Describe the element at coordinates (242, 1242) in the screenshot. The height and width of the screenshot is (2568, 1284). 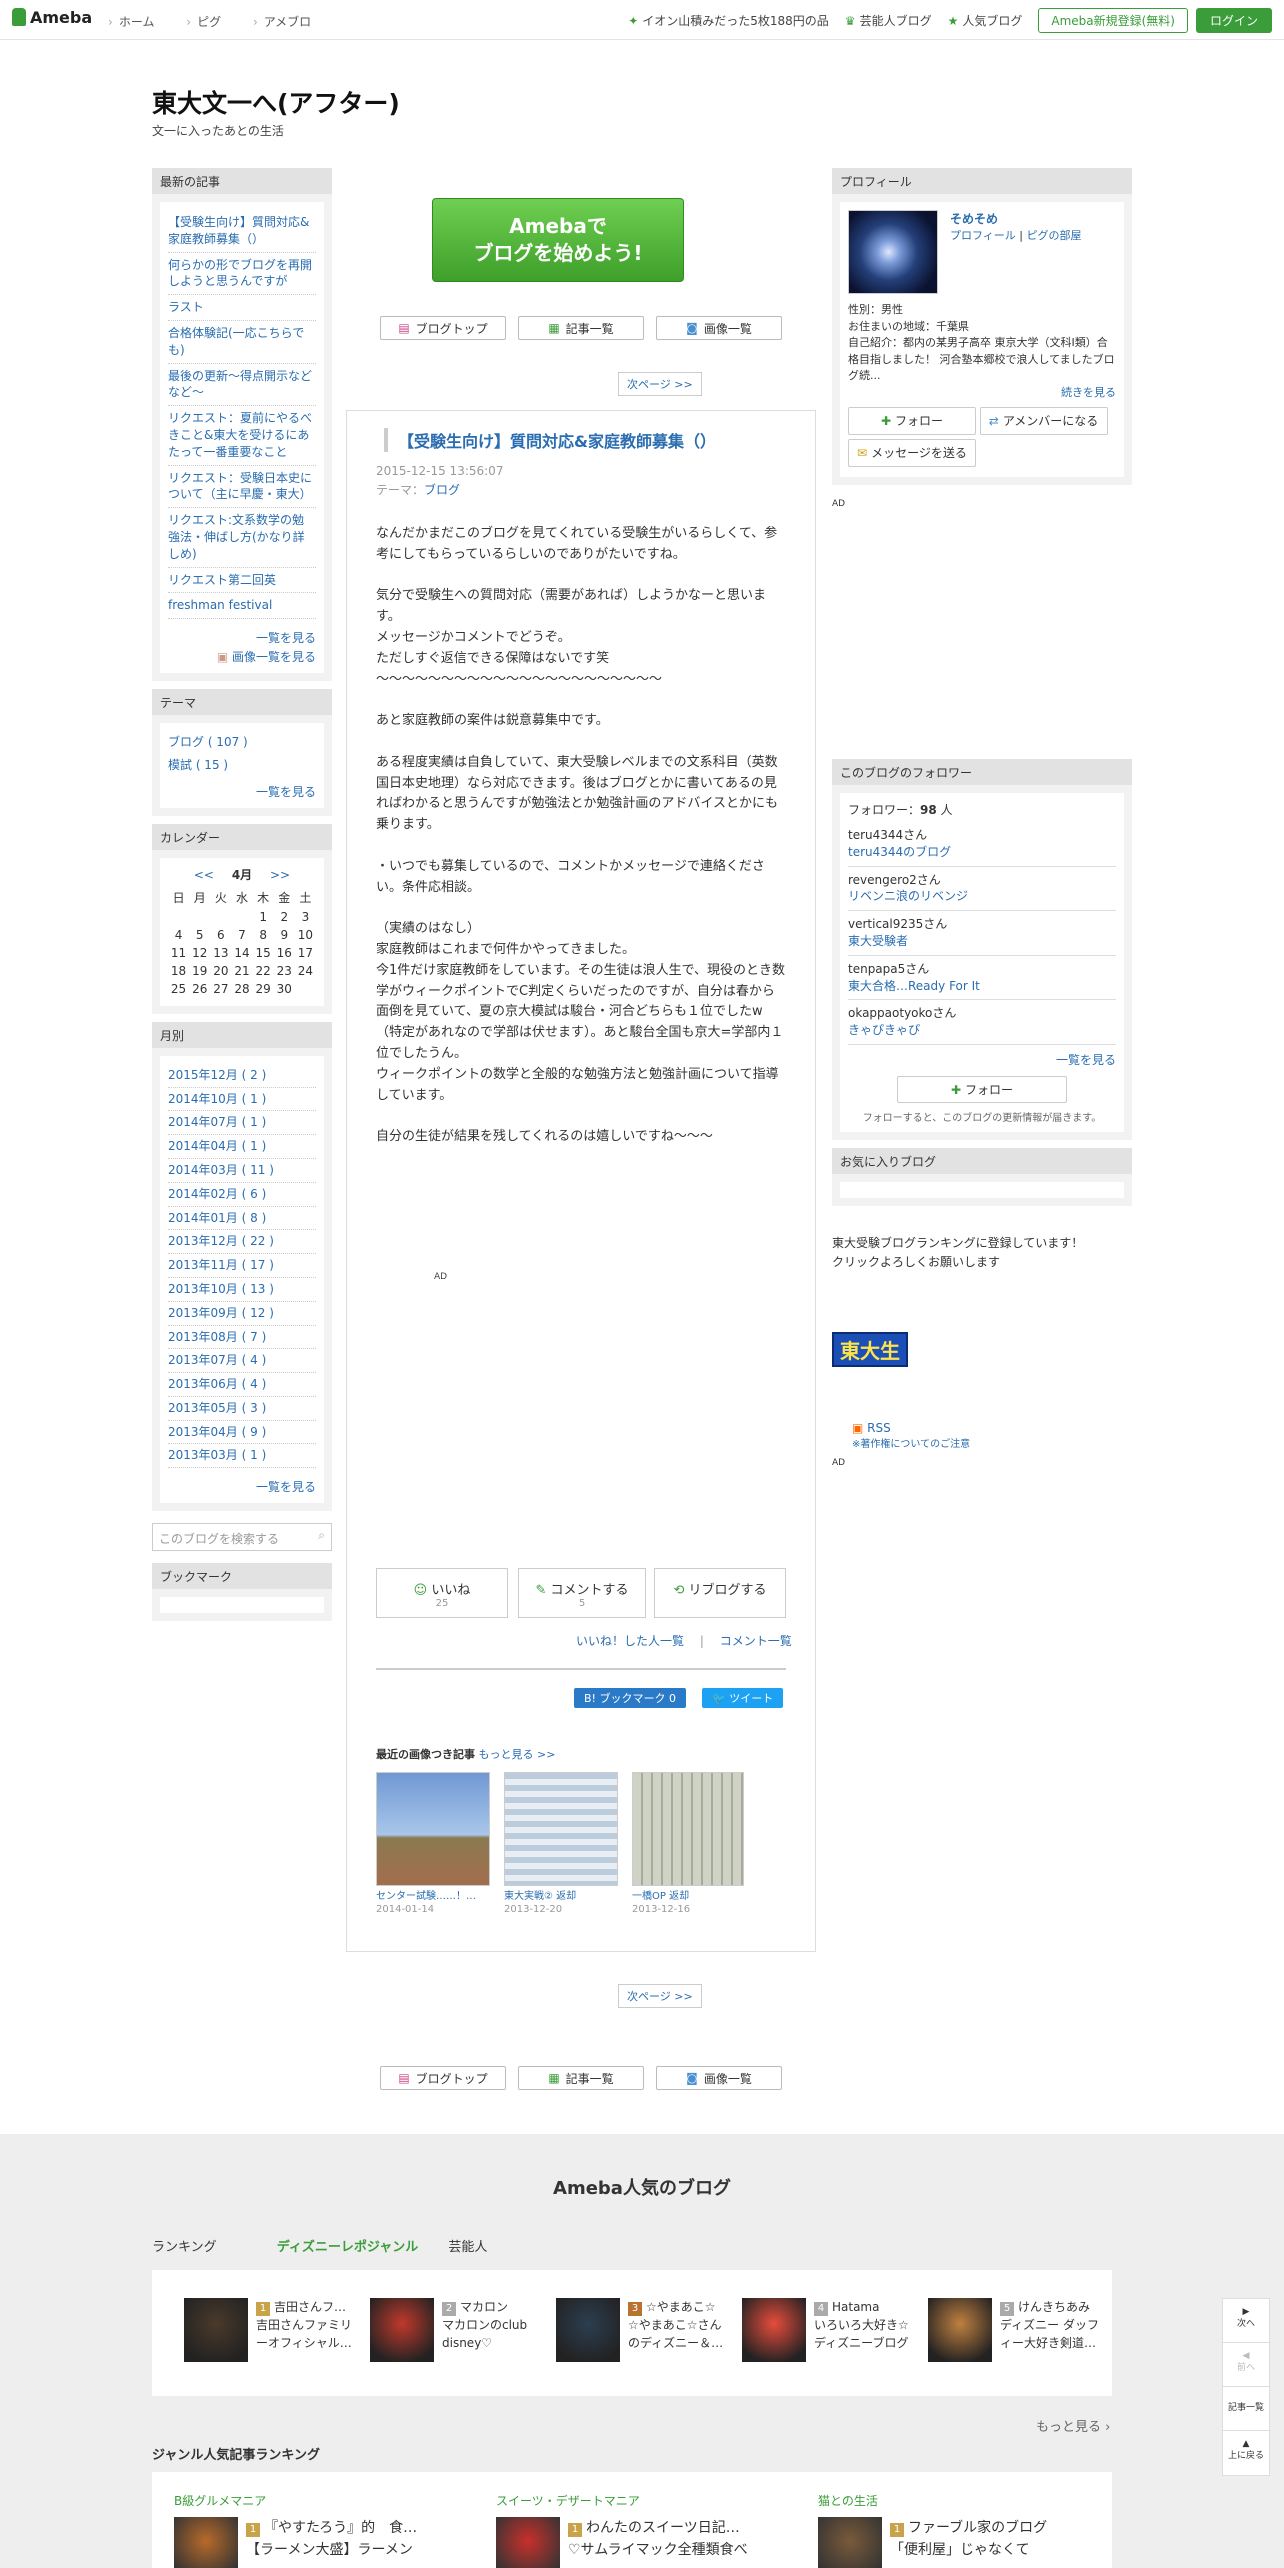
I see `month-archive-link: 2013年12月 ( 22 )` at that location.